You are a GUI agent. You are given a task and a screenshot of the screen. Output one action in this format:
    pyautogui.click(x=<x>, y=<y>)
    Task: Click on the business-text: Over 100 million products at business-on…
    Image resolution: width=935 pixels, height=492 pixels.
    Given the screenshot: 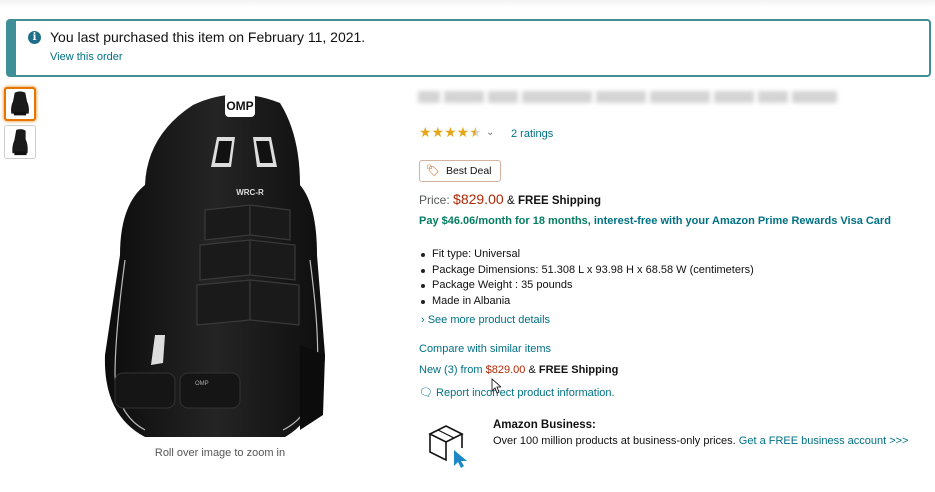 What is the action you would take?
    pyautogui.click(x=614, y=441)
    